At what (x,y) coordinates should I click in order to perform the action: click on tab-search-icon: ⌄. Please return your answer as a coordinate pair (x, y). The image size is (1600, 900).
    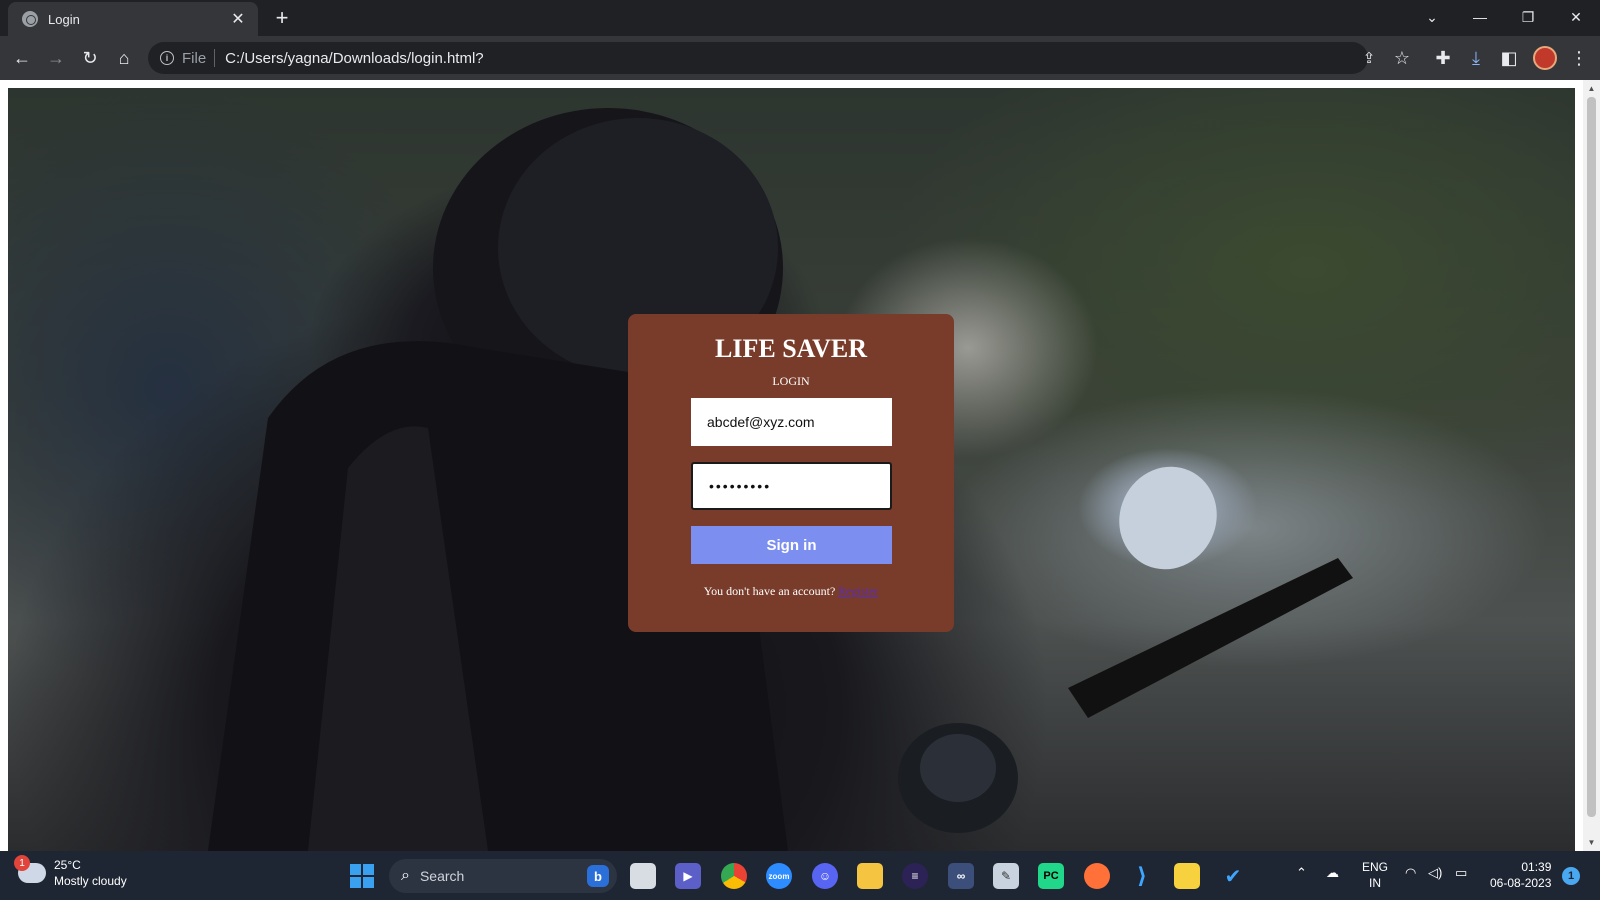
    Looking at the image, I should click on (1432, 17).